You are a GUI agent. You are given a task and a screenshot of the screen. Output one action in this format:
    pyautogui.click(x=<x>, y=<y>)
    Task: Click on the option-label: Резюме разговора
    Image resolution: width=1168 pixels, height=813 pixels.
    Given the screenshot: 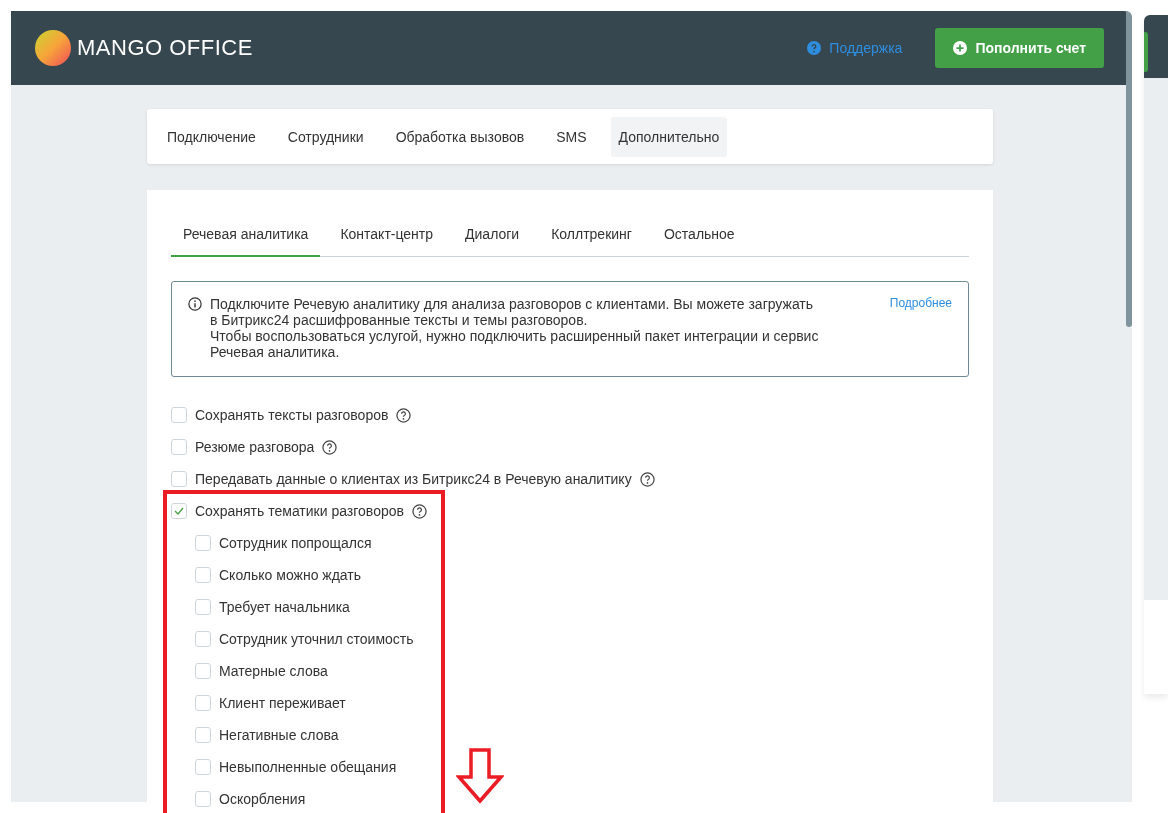 What is the action you would take?
    pyautogui.click(x=255, y=447)
    